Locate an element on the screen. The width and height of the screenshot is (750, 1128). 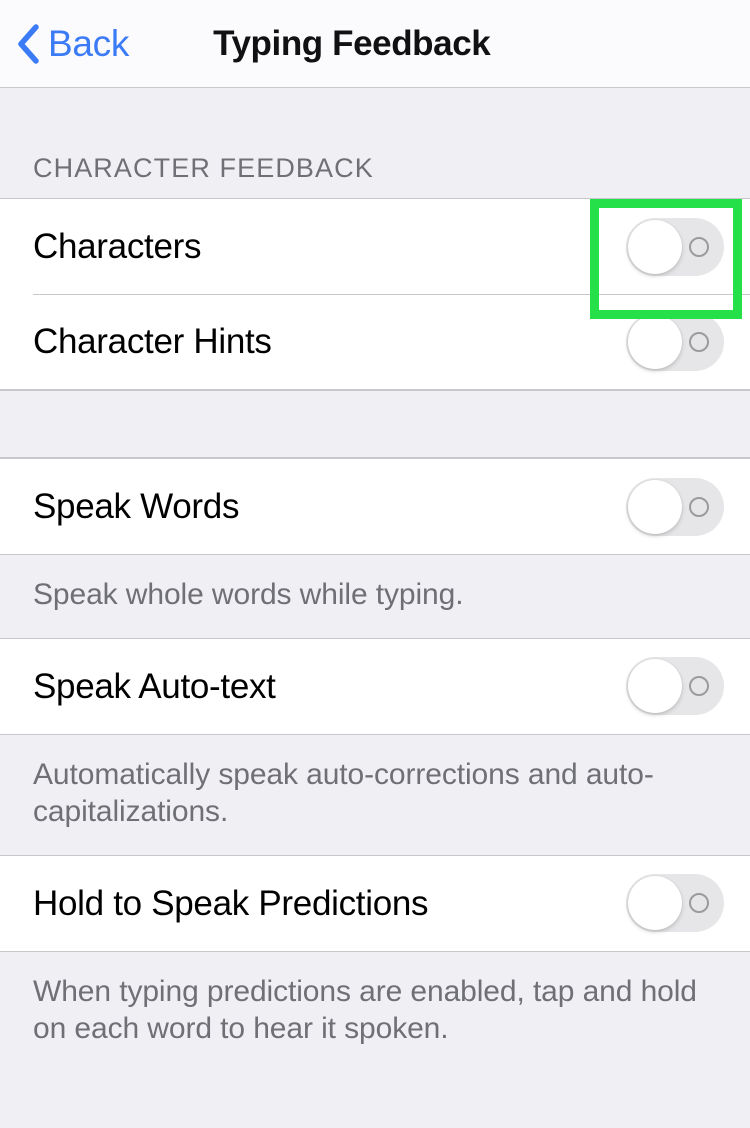
section-header-character-feedback: CHARACTER FEEDBACK is located at coordinates (375, 143).